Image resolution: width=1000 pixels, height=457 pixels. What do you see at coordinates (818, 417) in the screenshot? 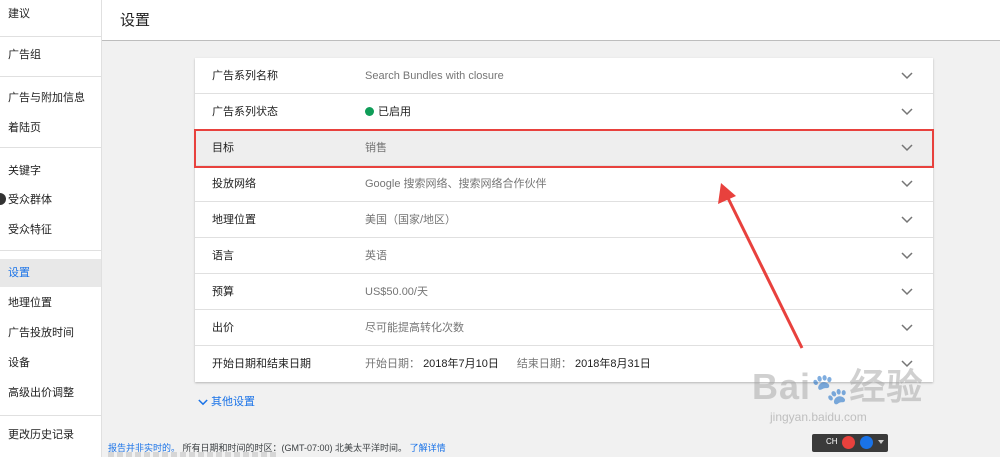
I see `watermark-url: jingyan.baidu.com` at bounding box center [818, 417].